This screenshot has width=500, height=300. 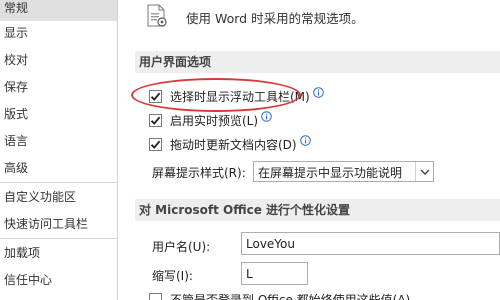 I want to click on username-input, so click(x=370, y=243).